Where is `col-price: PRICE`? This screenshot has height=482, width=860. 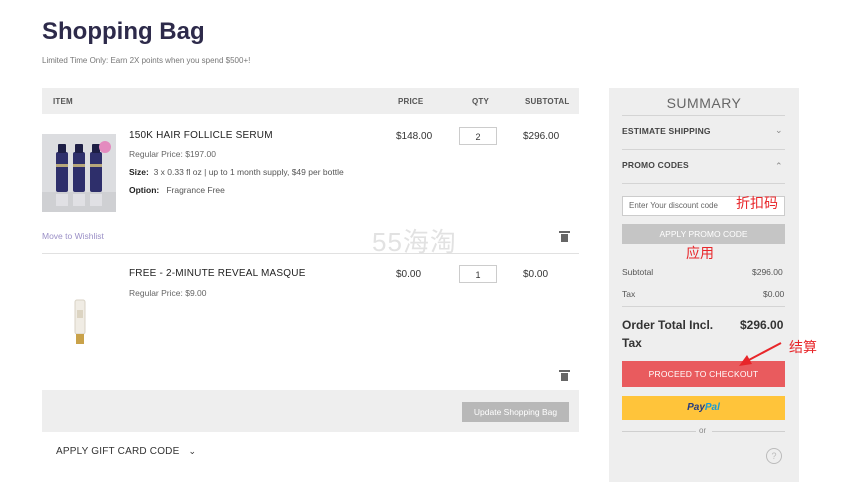
col-price: PRICE is located at coordinates (411, 101).